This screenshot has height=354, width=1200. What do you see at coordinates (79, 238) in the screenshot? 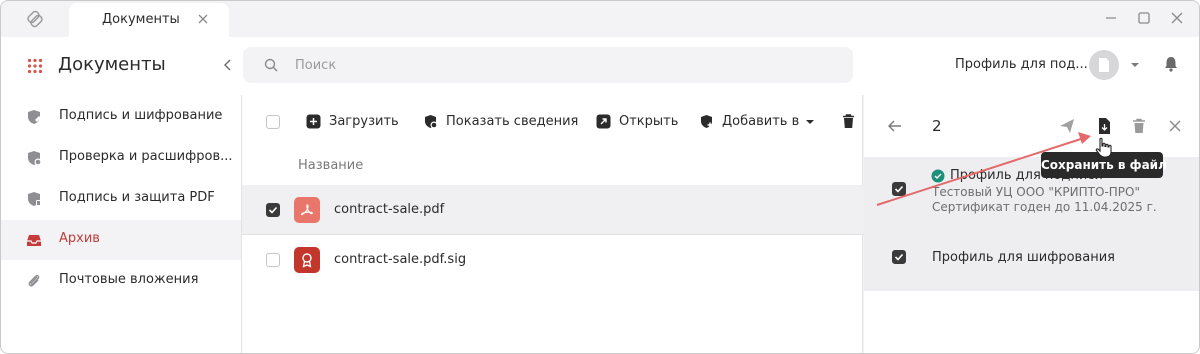
I see `sidebar-item-label: Архив` at bounding box center [79, 238].